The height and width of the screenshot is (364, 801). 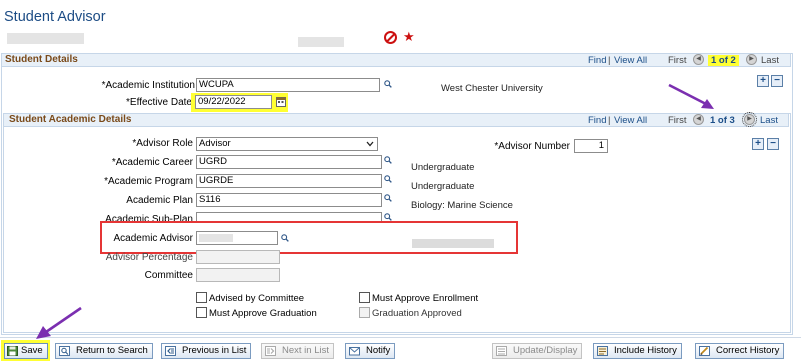 What do you see at coordinates (704, 351) in the screenshot?
I see `correct-history-icon` at bounding box center [704, 351].